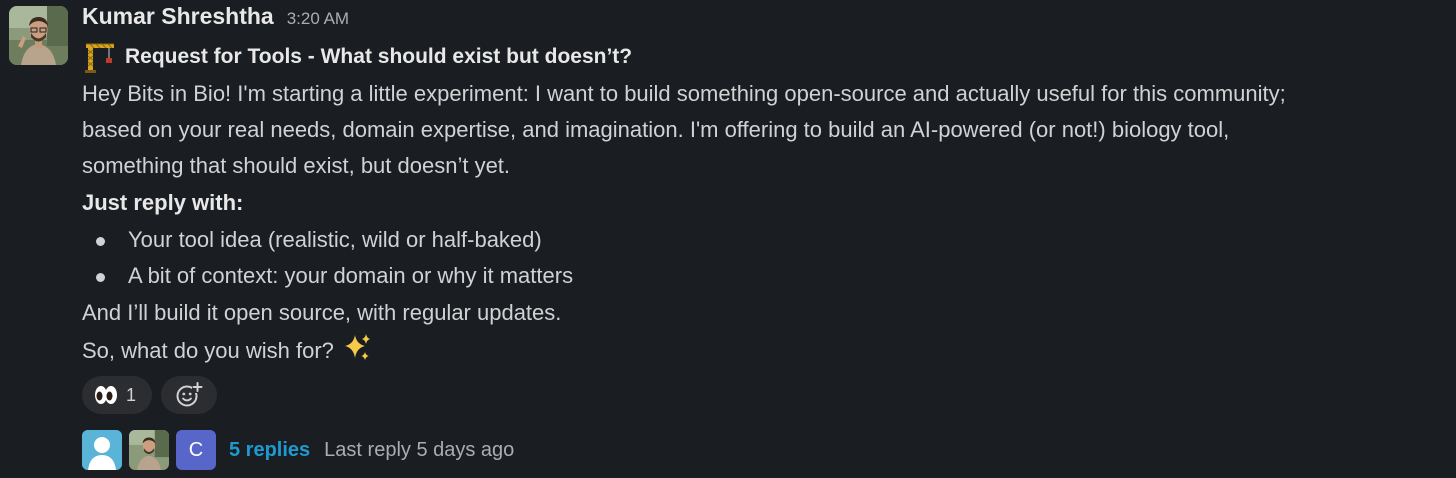 Image resolution: width=1456 pixels, height=478 pixels. I want to click on construction-crane-icon, so click(99, 58).